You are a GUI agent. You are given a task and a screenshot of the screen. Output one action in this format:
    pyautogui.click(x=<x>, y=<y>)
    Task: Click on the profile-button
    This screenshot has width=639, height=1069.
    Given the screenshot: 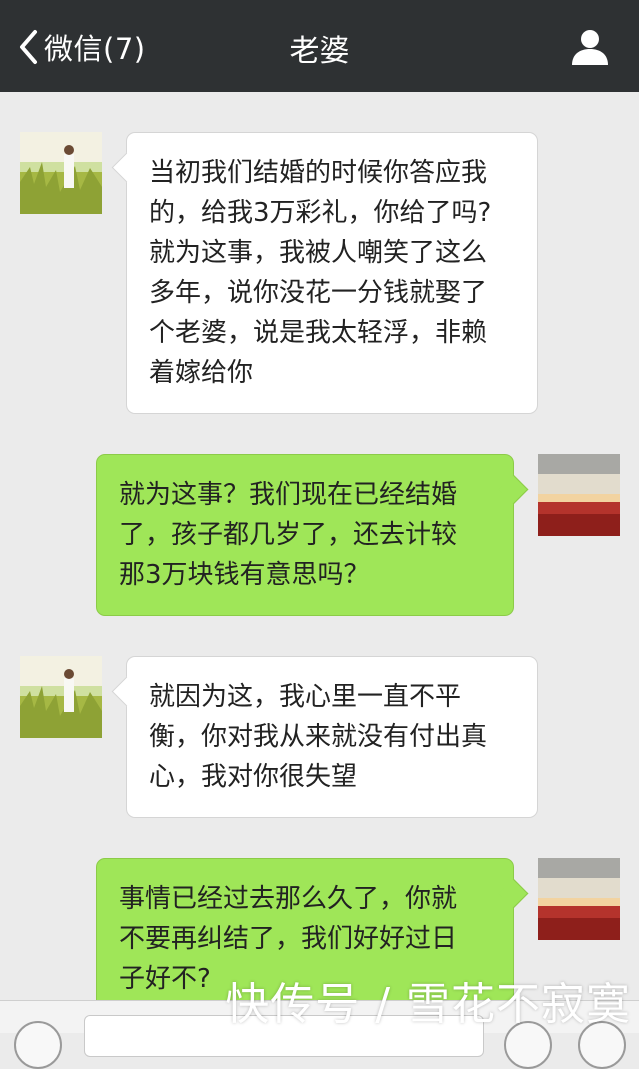 What is the action you would take?
    pyautogui.click(x=590, y=47)
    